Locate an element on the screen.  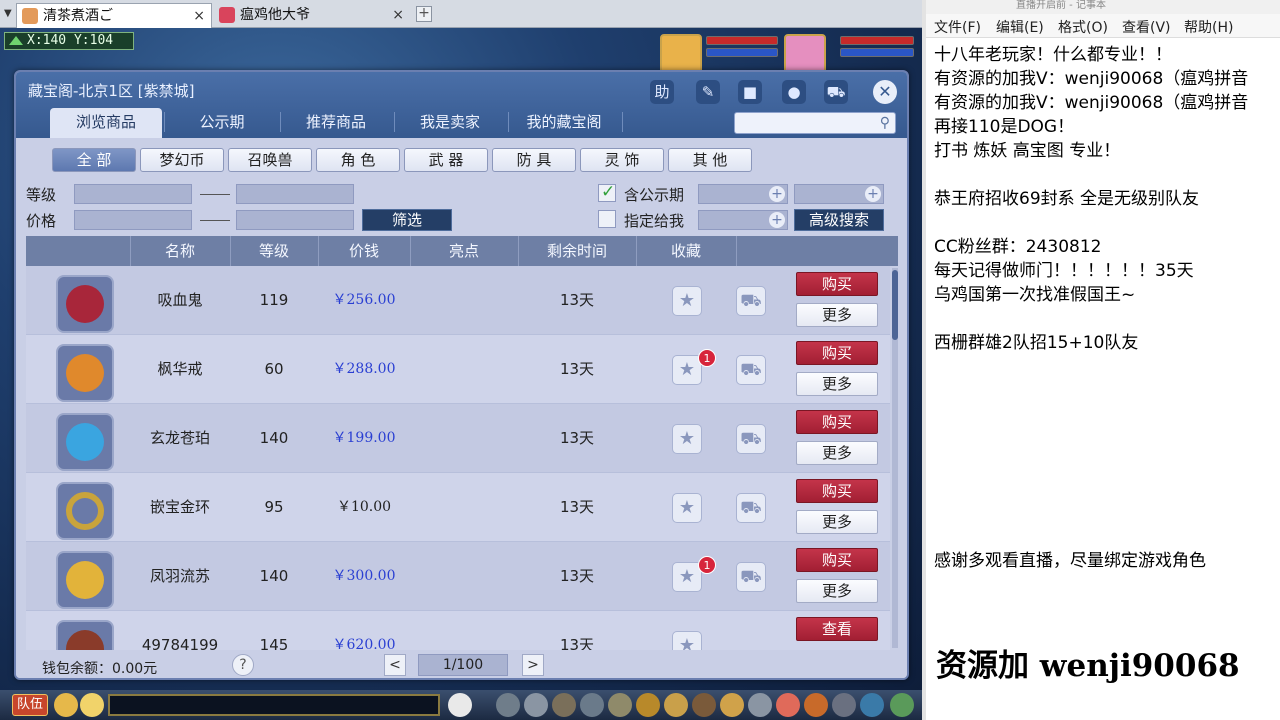
team-button: 队伍 is located at coordinates (30, 705).